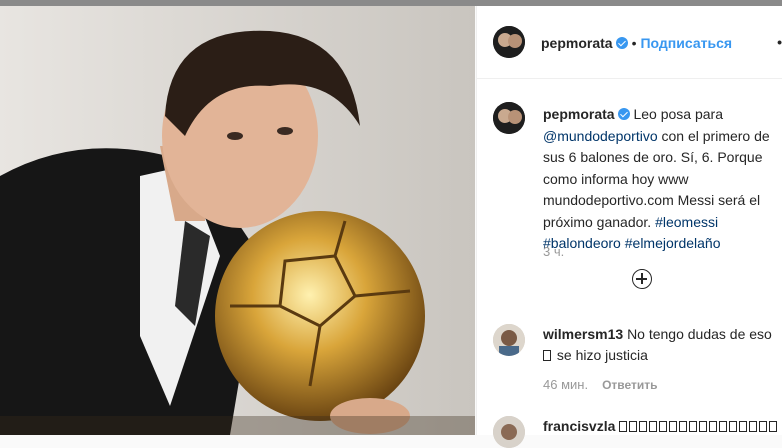 The width and height of the screenshot is (782, 448). What do you see at coordinates (600, 384) in the screenshot?
I see `comment-meta: 46 мин. Ответить` at bounding box center [600, 384].